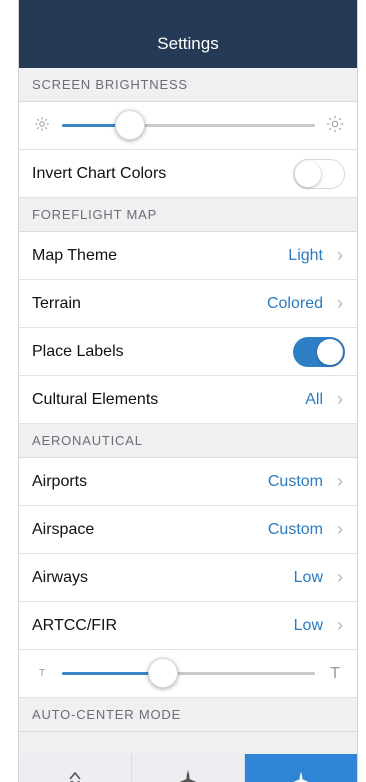  What do you see at coordinates (188, 482) in the screenshot?
I see `airports-row: Airports Custom ›` at bounding box center [188, 482].